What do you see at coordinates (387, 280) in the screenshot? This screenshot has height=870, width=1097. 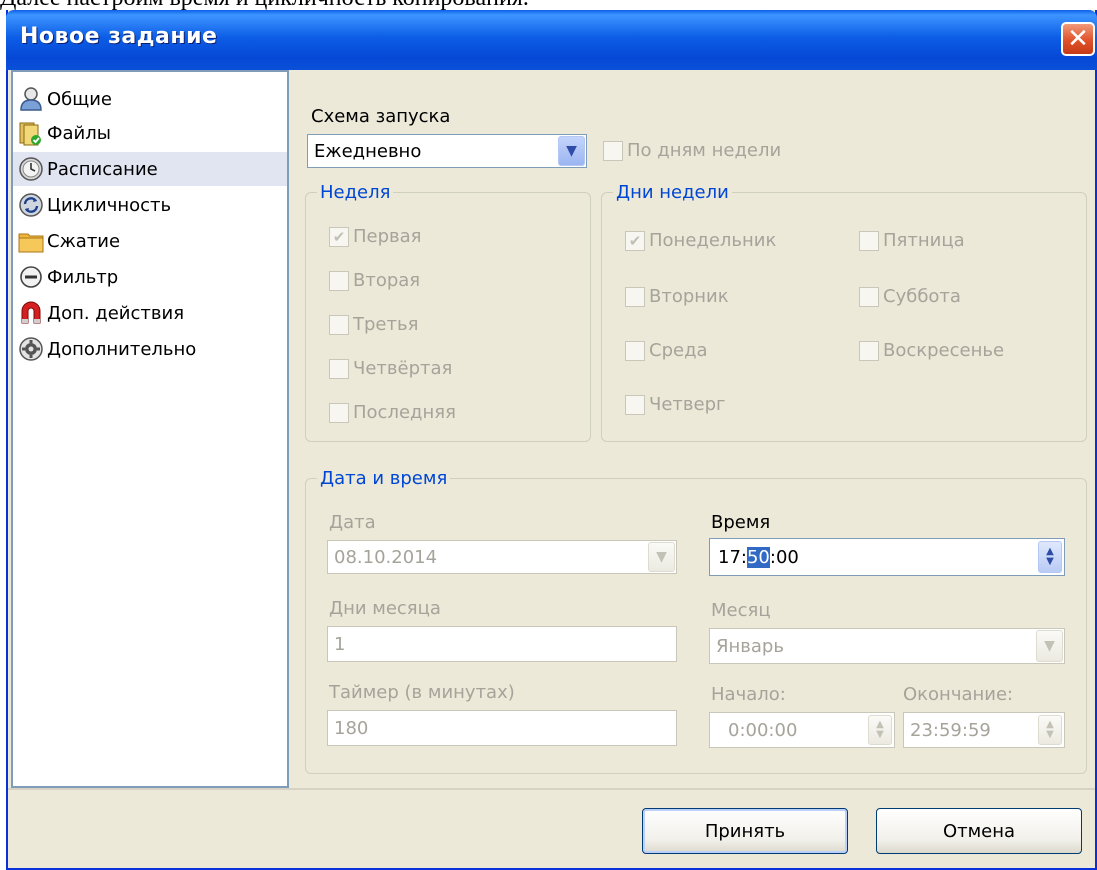 I see `checkbox-label: Вторая` at bounding box center [387, 280].